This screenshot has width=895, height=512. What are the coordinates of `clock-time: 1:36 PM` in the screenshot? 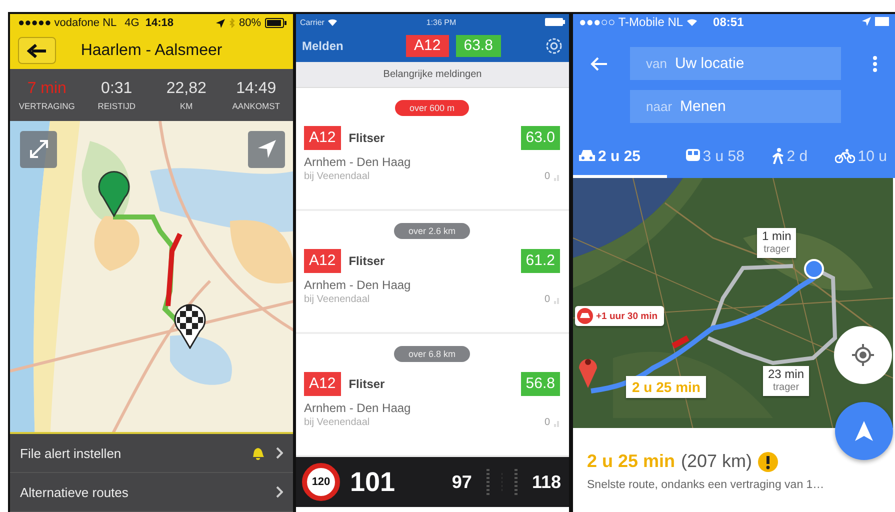 It's located at (441, 22).